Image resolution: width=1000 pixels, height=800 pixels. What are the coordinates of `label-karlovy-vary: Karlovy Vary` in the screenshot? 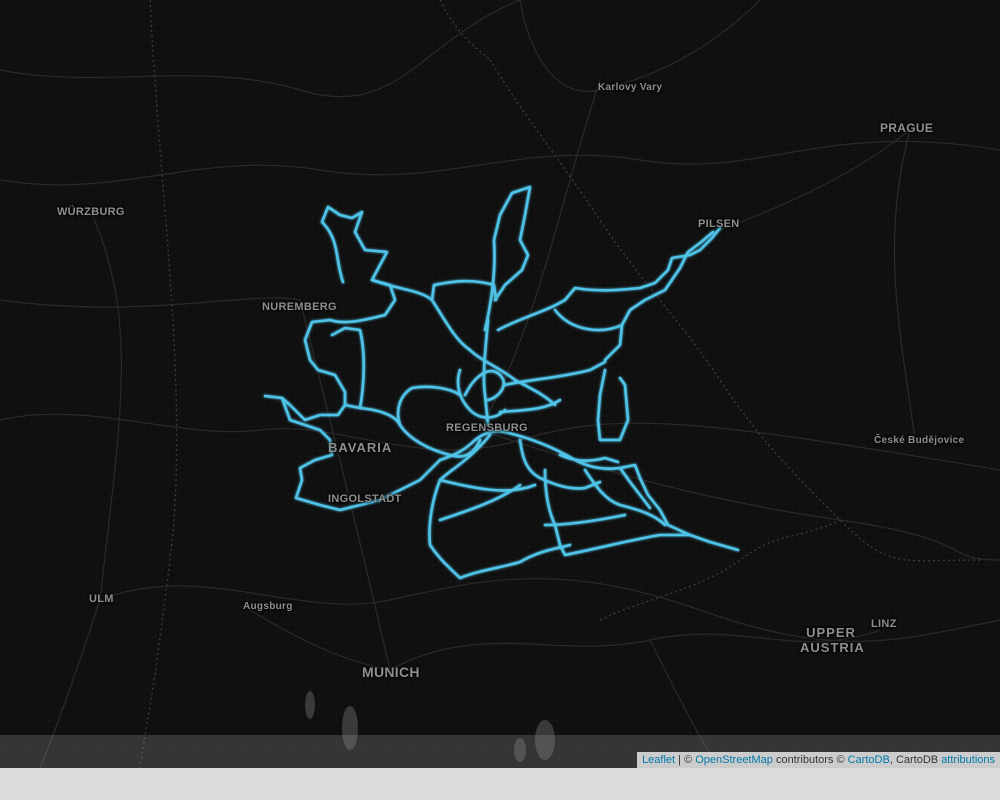 It's located at (630, 87).